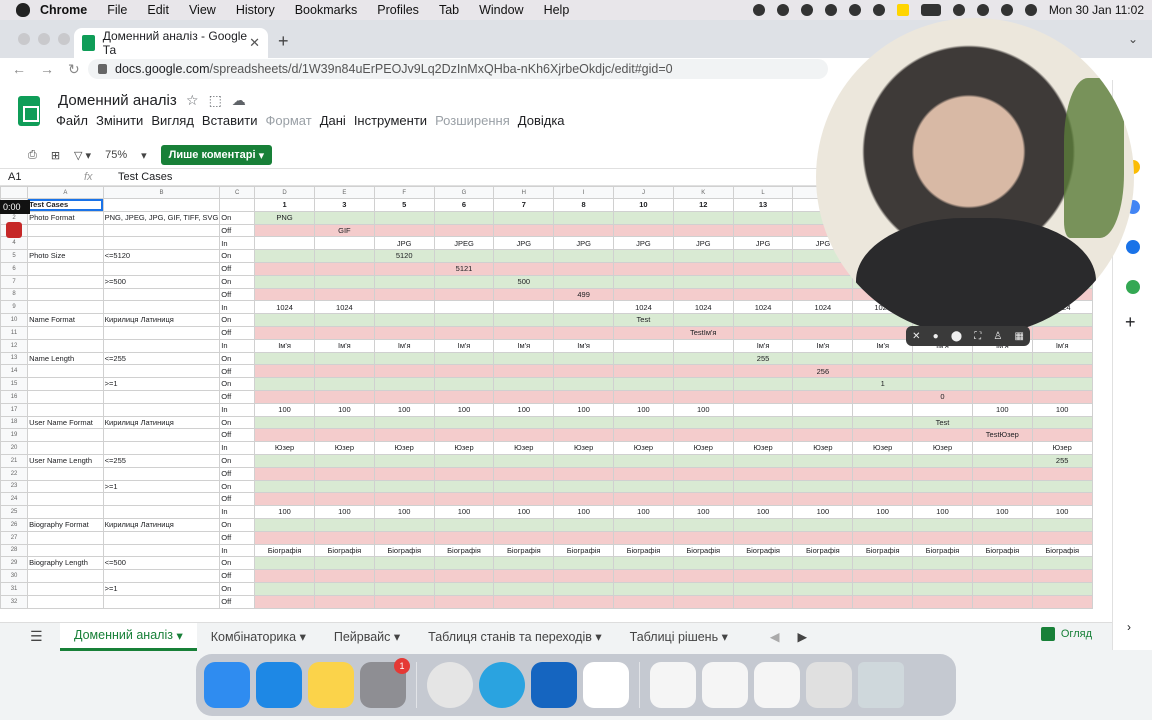 The width and height of the screenshot is (1152, 720). What do you see at coordinates (1133, 287) in the screenshot?
I see `maps-icon` at bounding box center [1133, 287].